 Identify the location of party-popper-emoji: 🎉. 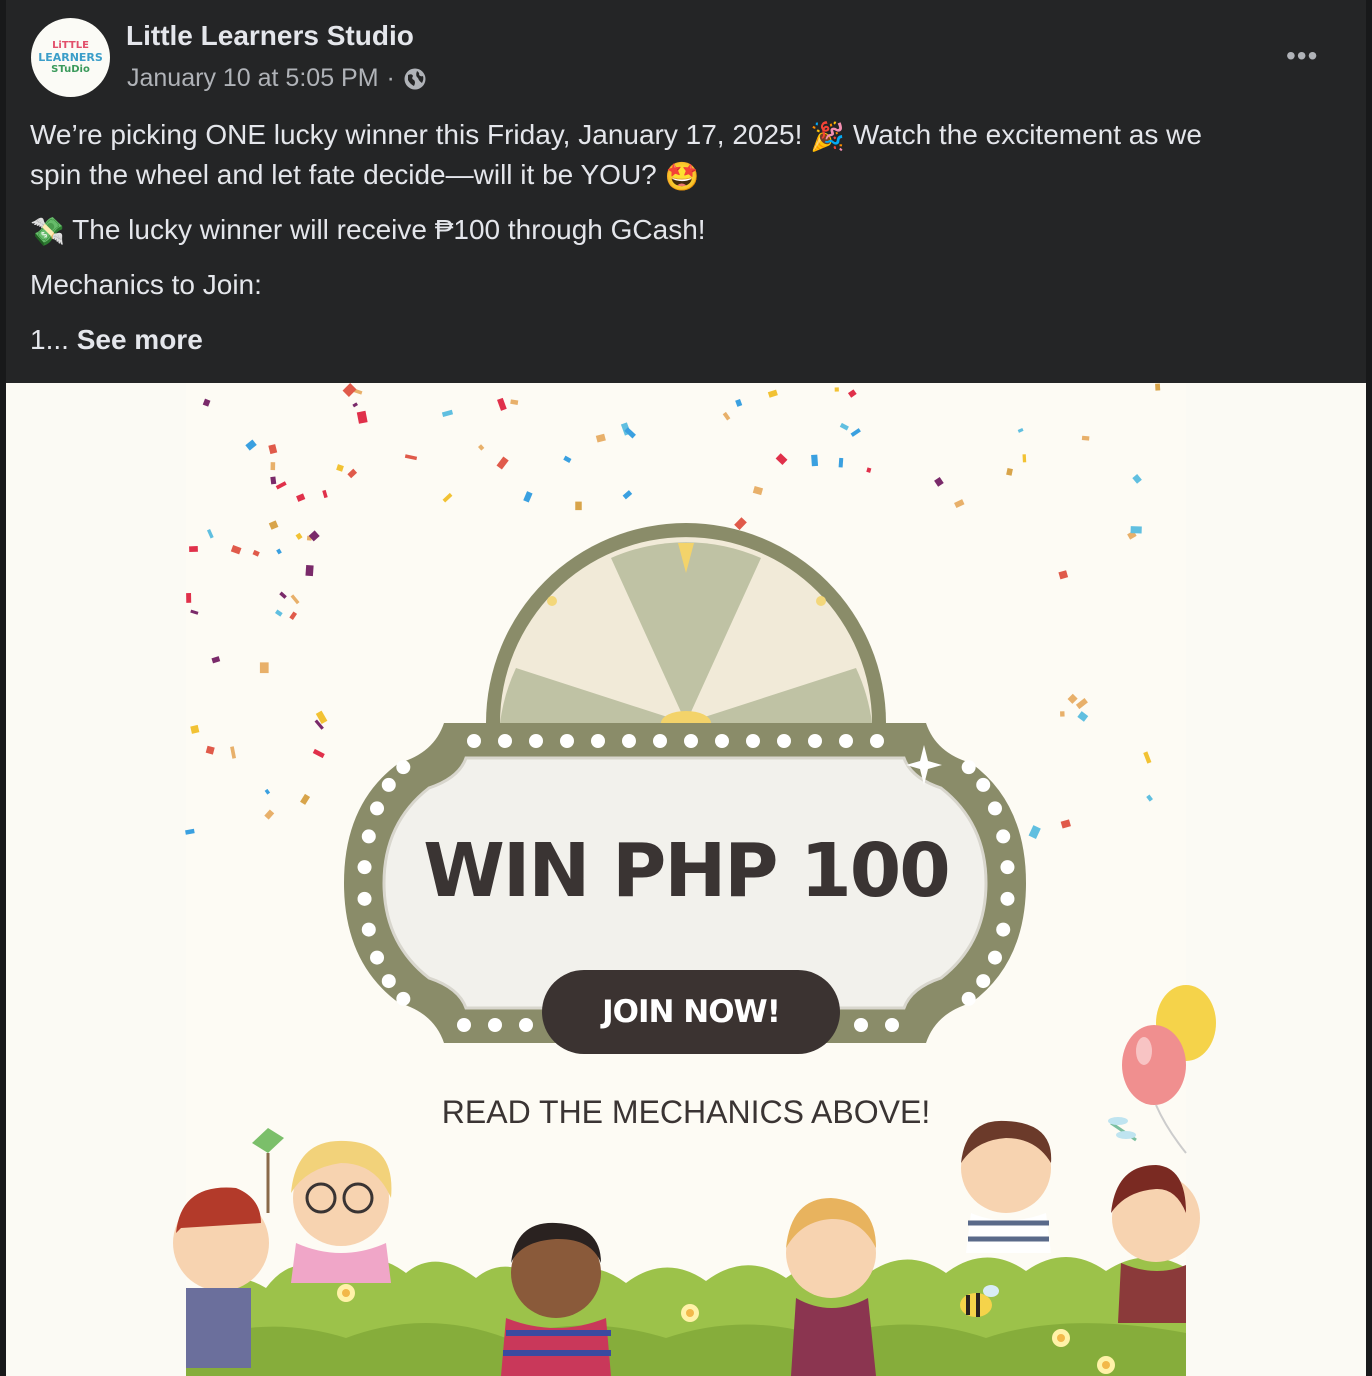
(828, 136).